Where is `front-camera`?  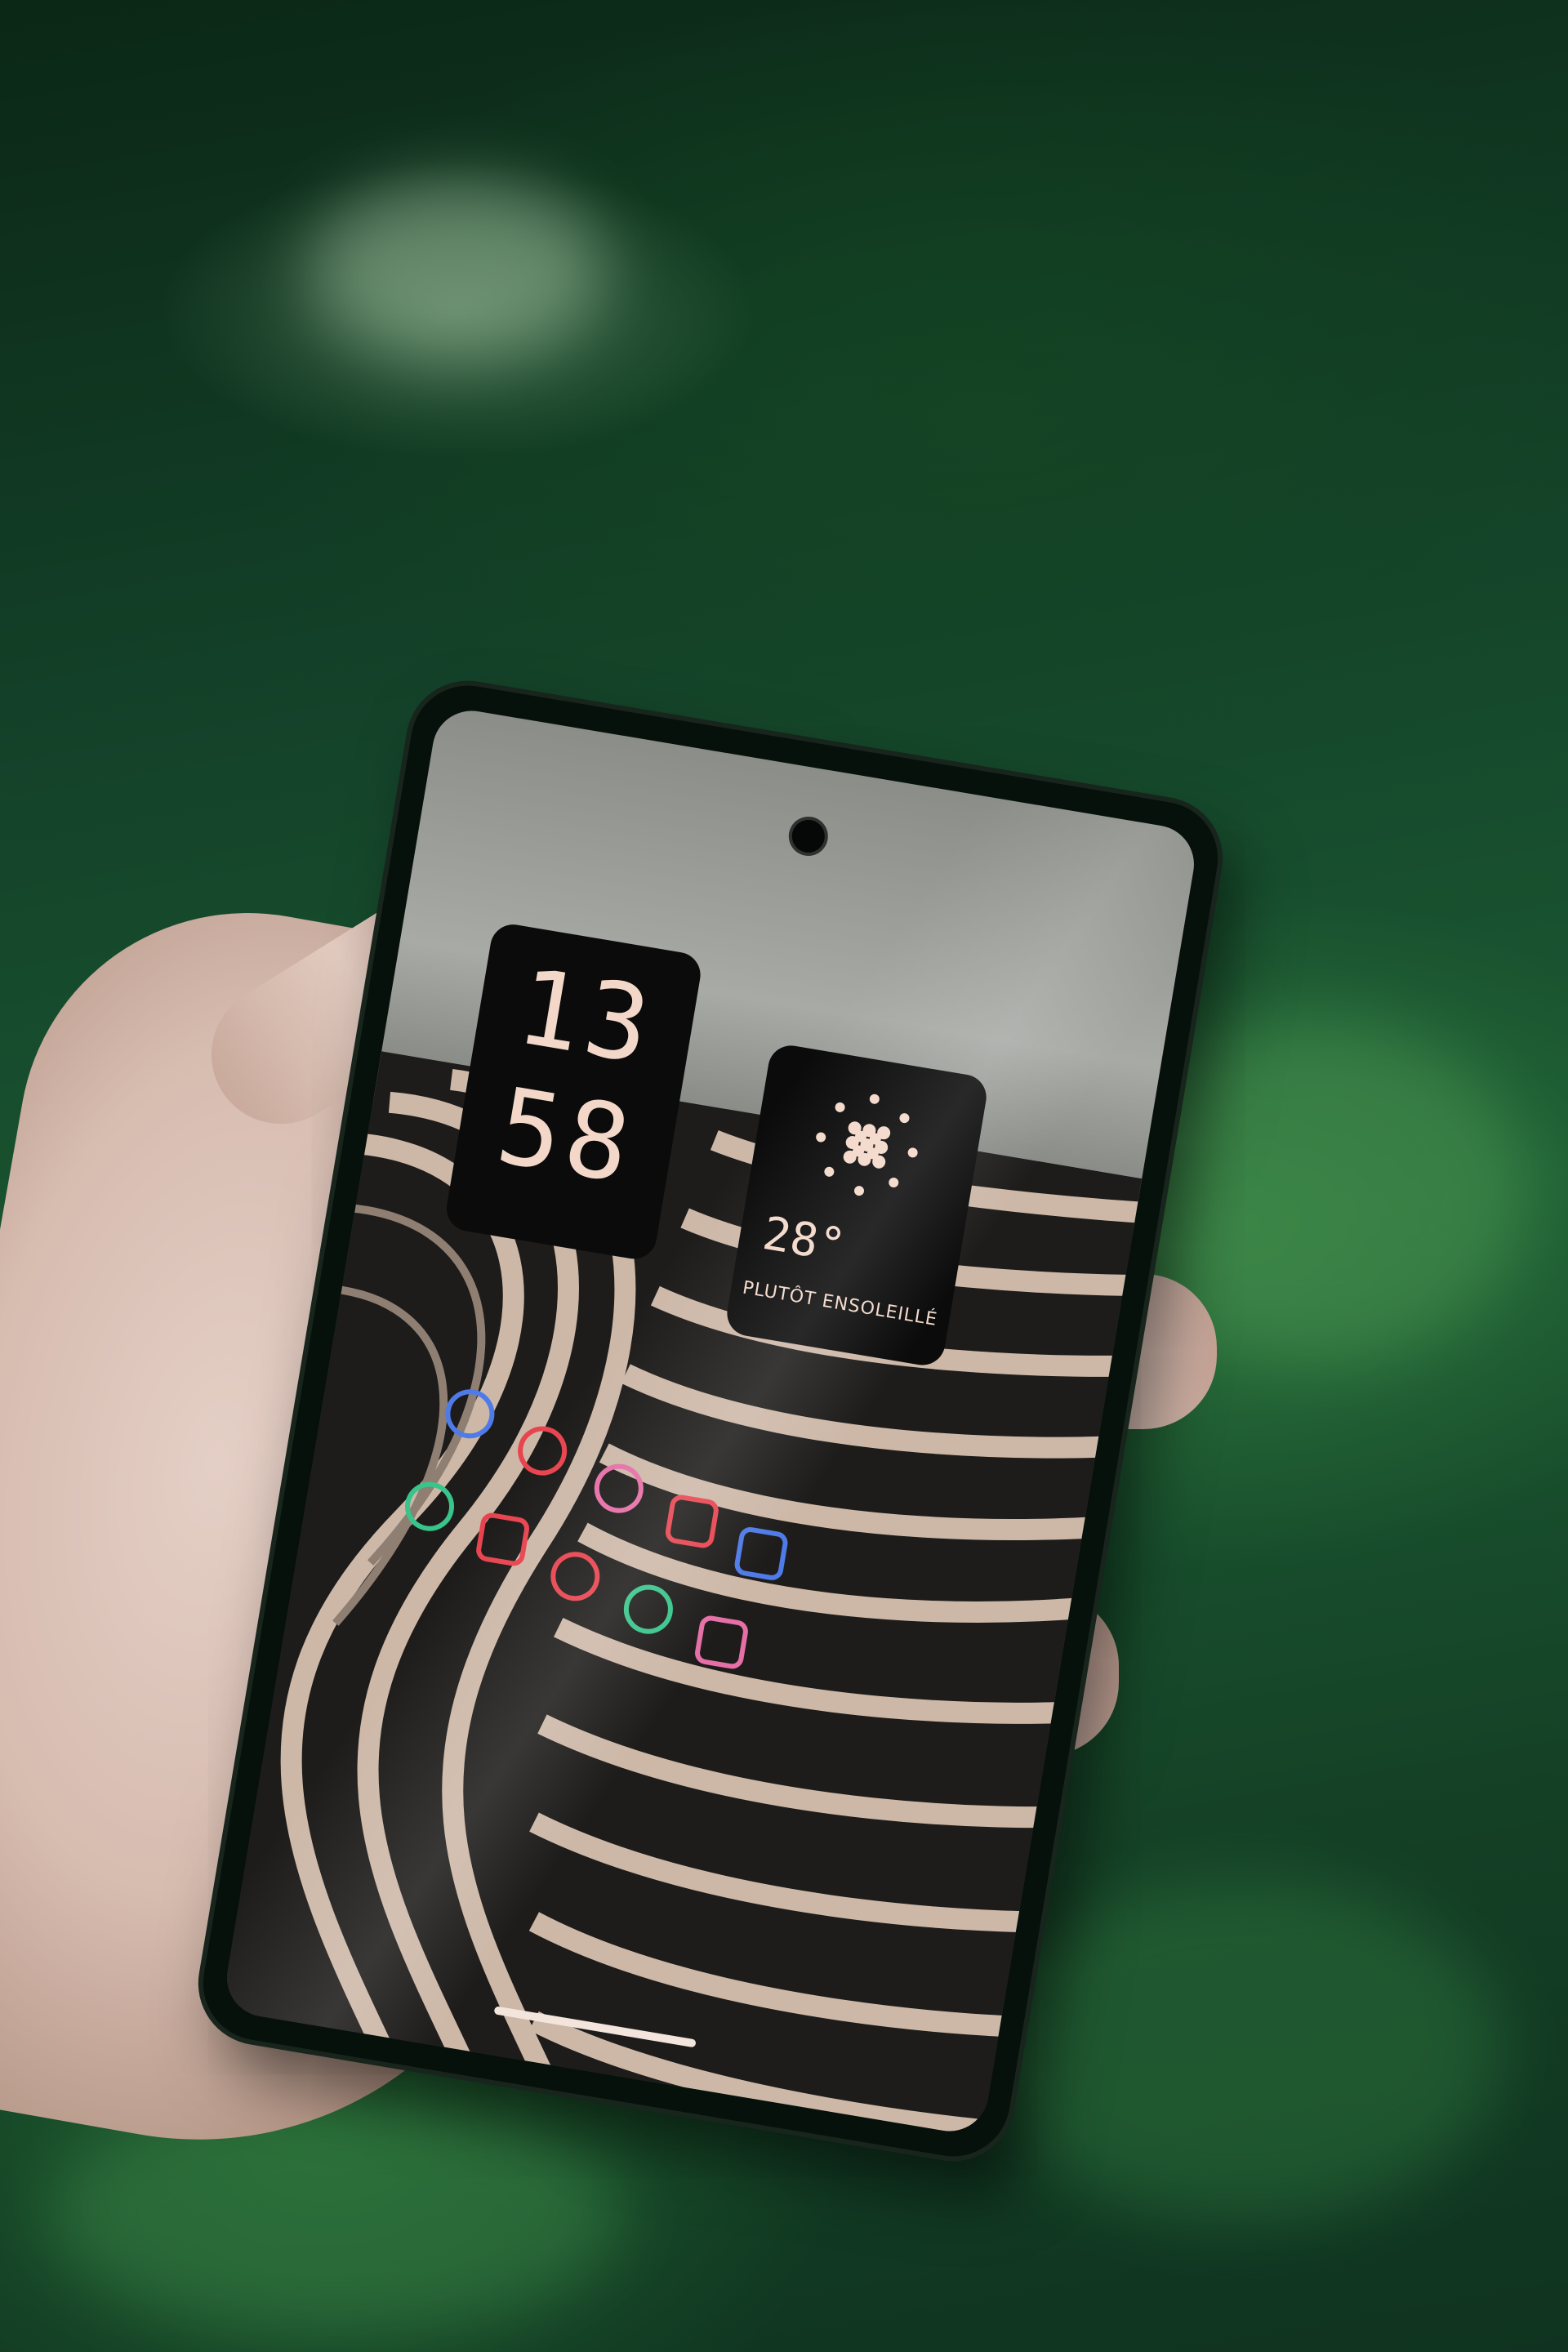 front-camera is located at coordinates (808, 836).